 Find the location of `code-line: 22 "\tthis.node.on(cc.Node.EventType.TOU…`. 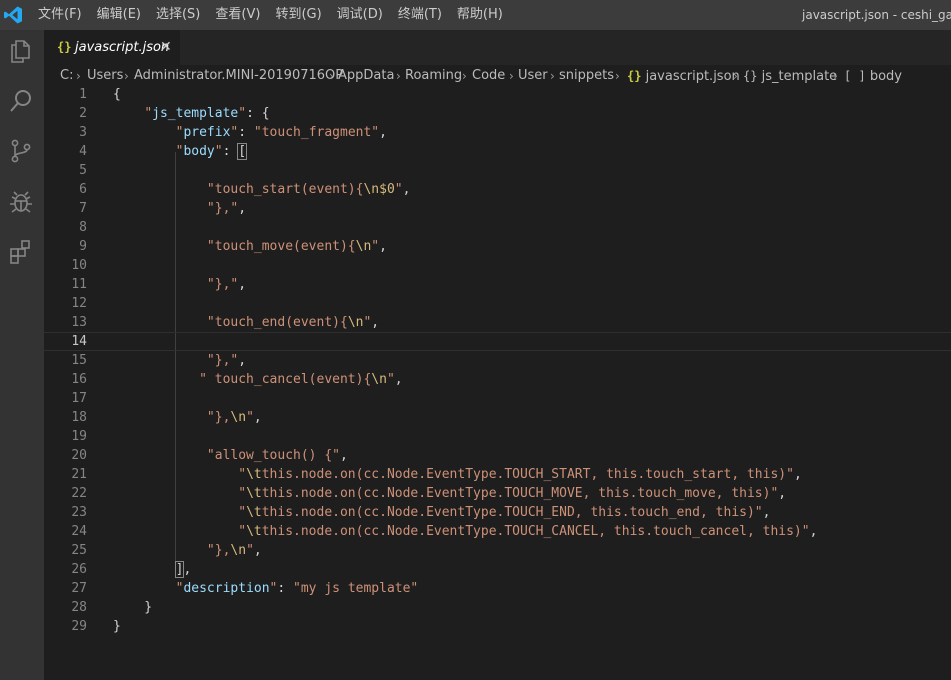

code-line: 22 "\tthis.node.on(cc.Node.EventType.TOU… is located at coordinates (497, 493).